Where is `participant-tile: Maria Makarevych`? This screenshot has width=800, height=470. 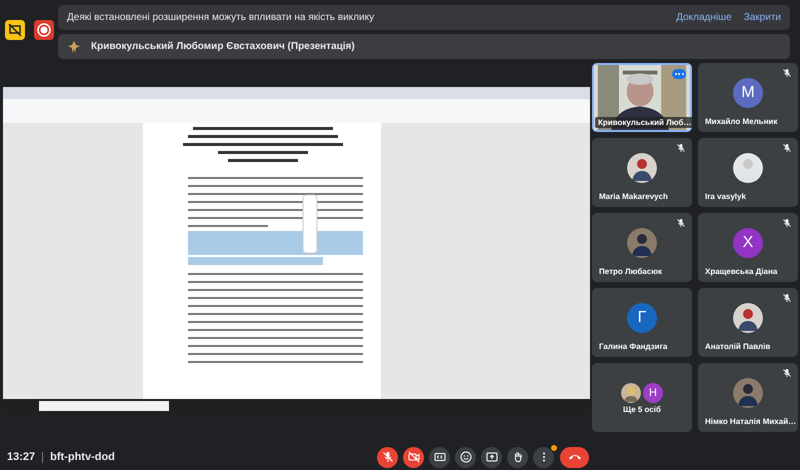 participant-tile: Maria Makarevych is located at coordinates (642, 172).